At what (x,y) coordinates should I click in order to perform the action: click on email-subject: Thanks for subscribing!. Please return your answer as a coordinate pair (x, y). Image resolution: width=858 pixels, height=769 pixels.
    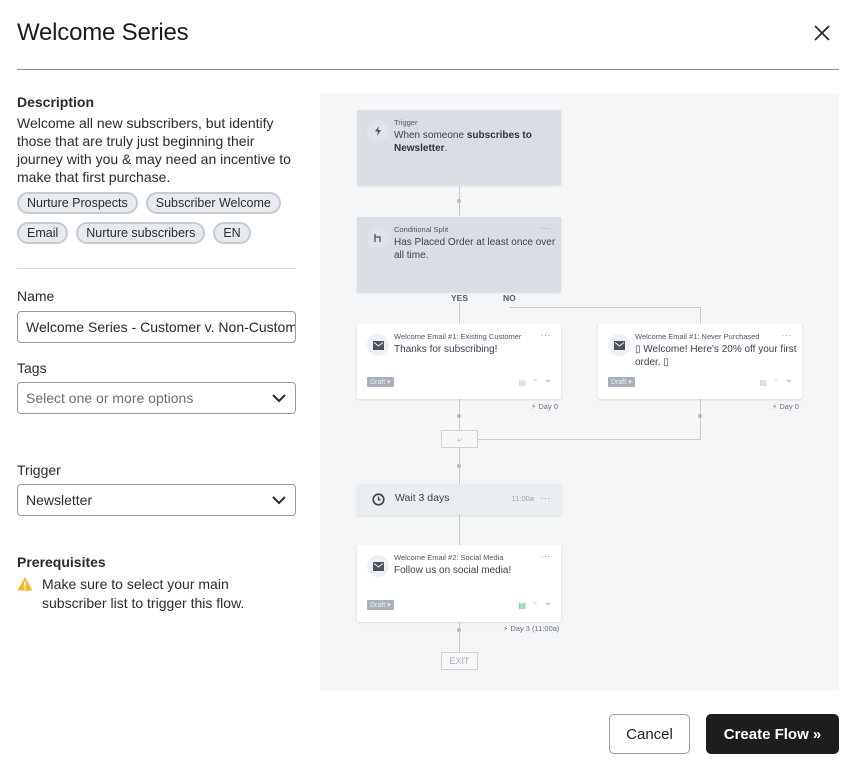
    Looking at the image, I should click on (446, 349).